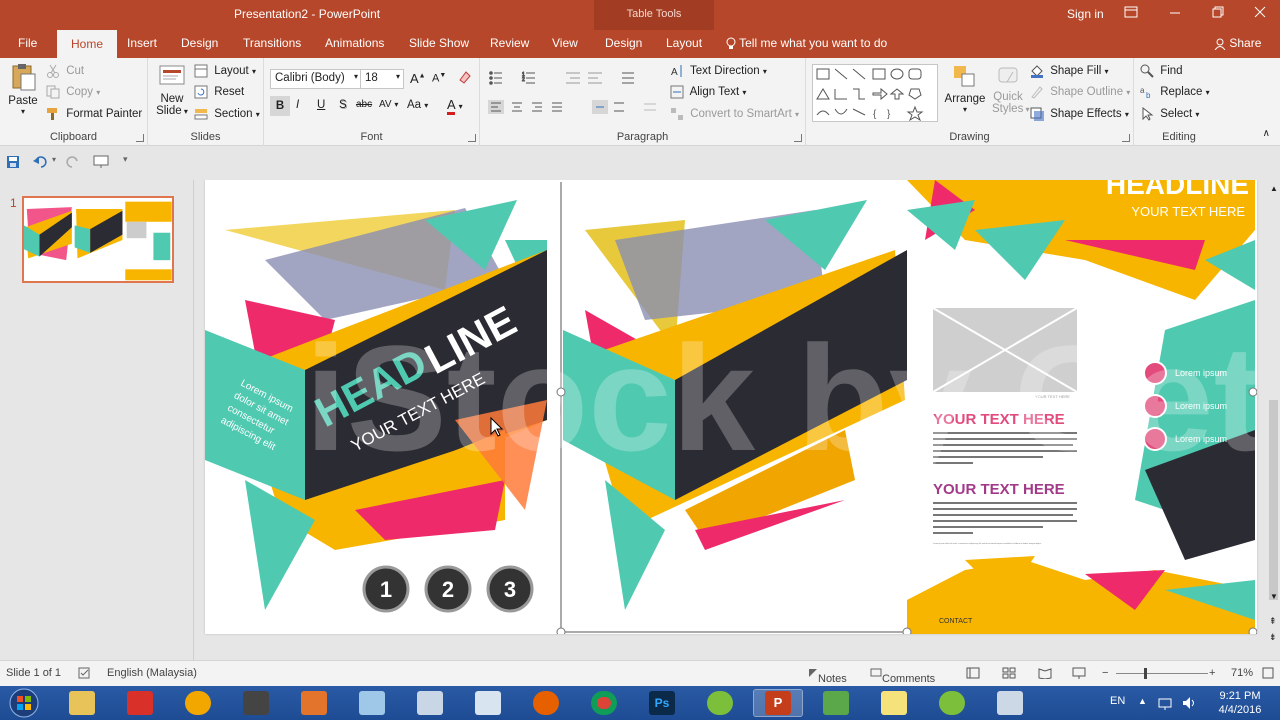 The height and width of the screenshot is (720, 1280). I want to click on tab-review: Review, so click(509, 43).